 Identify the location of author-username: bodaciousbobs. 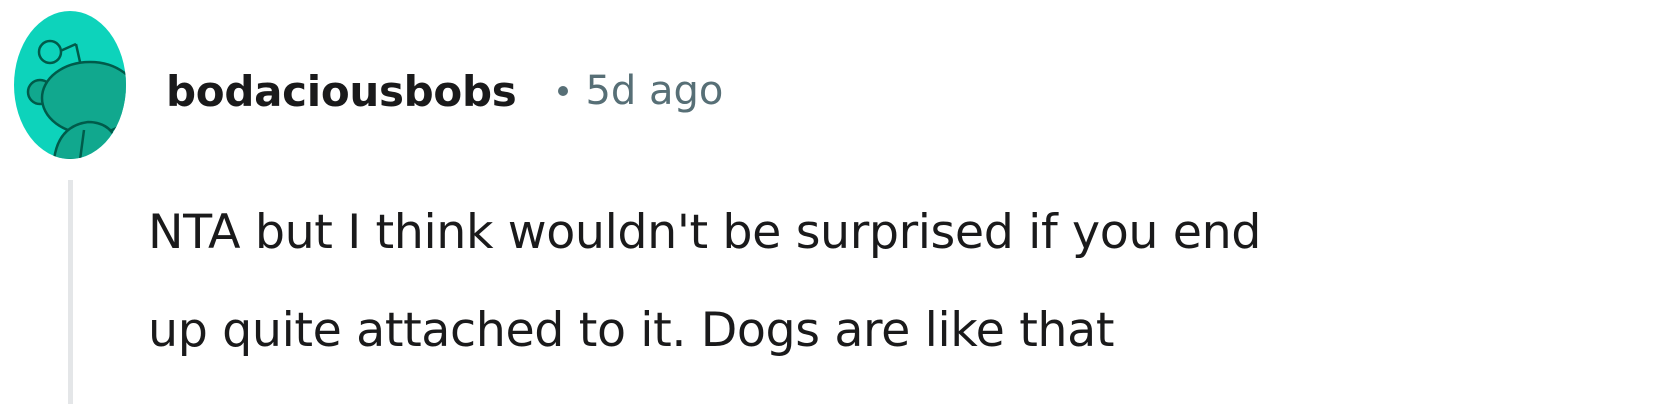
(341, 91).